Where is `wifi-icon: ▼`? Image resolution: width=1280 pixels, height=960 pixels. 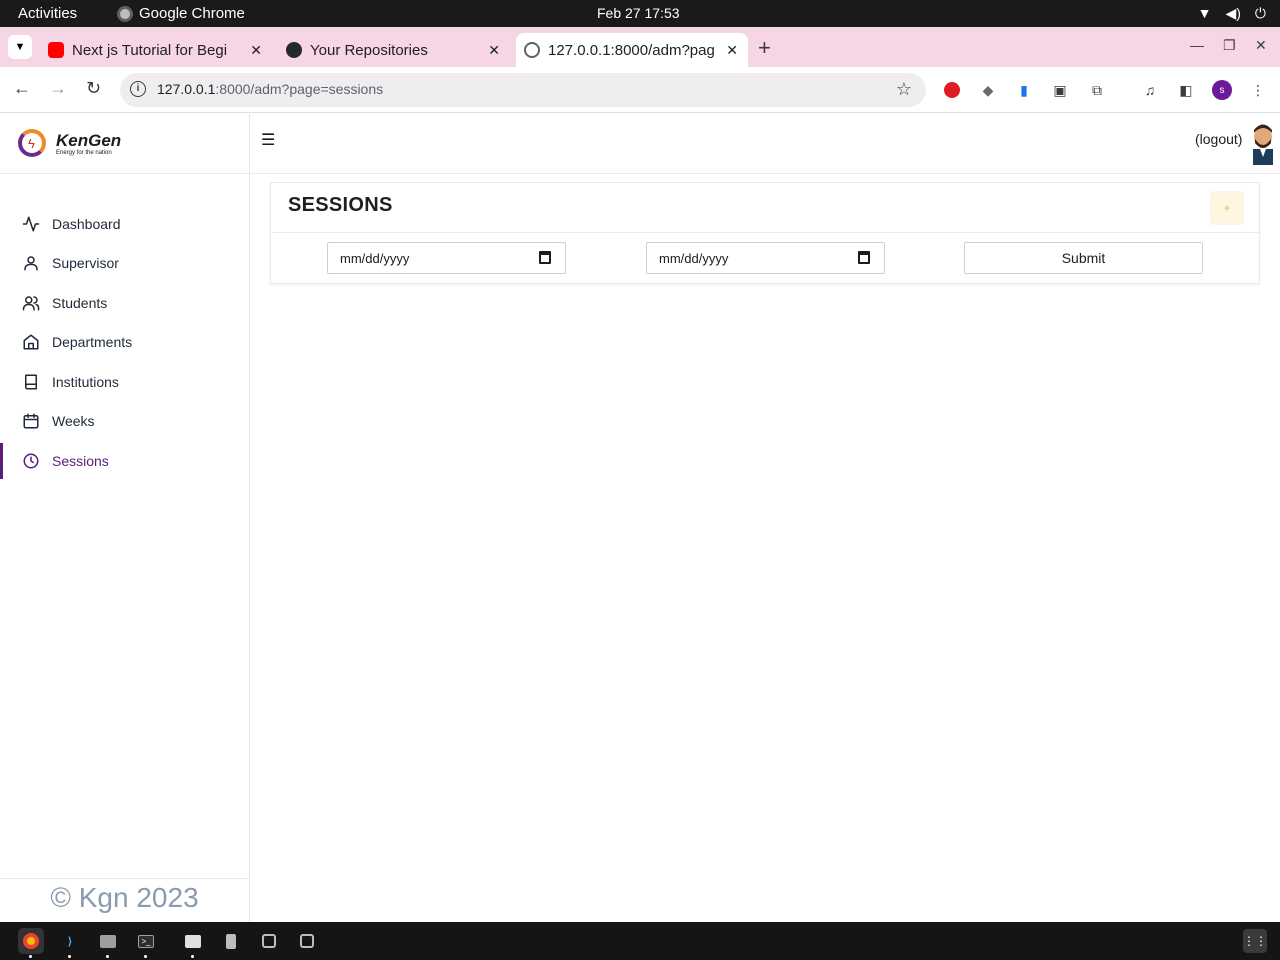
wifi-icon: ▼ is located at coordinates (1204, 13).